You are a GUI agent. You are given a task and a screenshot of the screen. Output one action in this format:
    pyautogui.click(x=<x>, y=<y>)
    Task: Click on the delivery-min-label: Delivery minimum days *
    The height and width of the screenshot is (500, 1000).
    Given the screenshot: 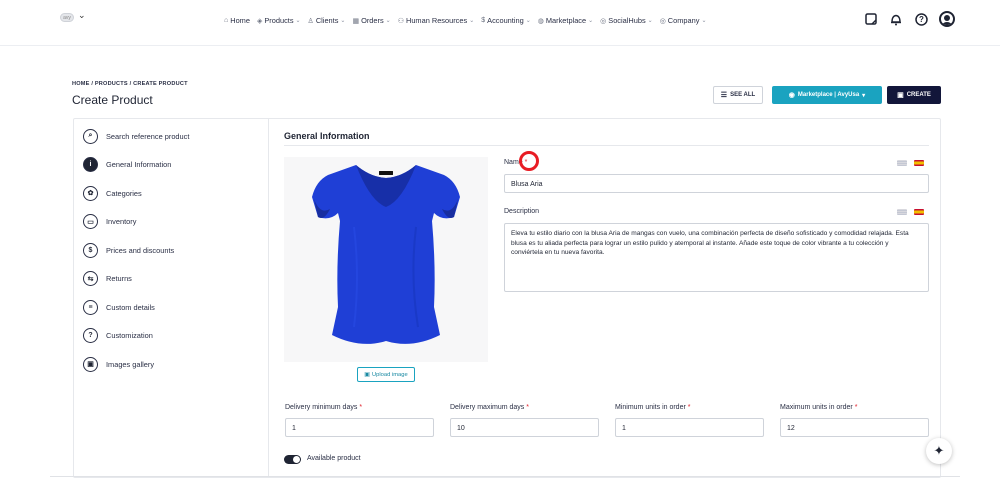 What is the action you would take?
    pyautogui.click(x=323, y=407)
    